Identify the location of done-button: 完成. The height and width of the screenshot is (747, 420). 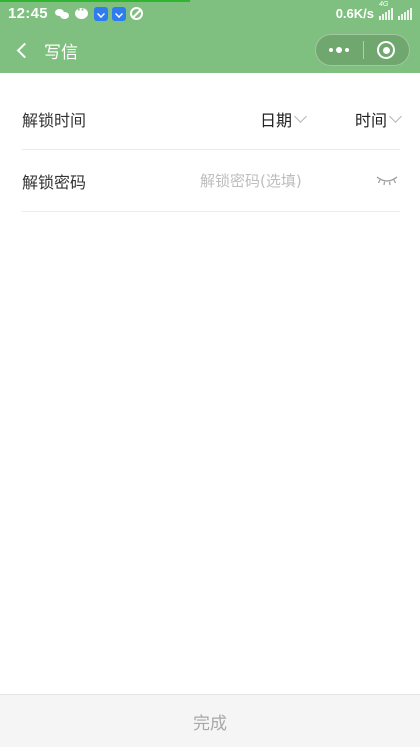
(210, 721).